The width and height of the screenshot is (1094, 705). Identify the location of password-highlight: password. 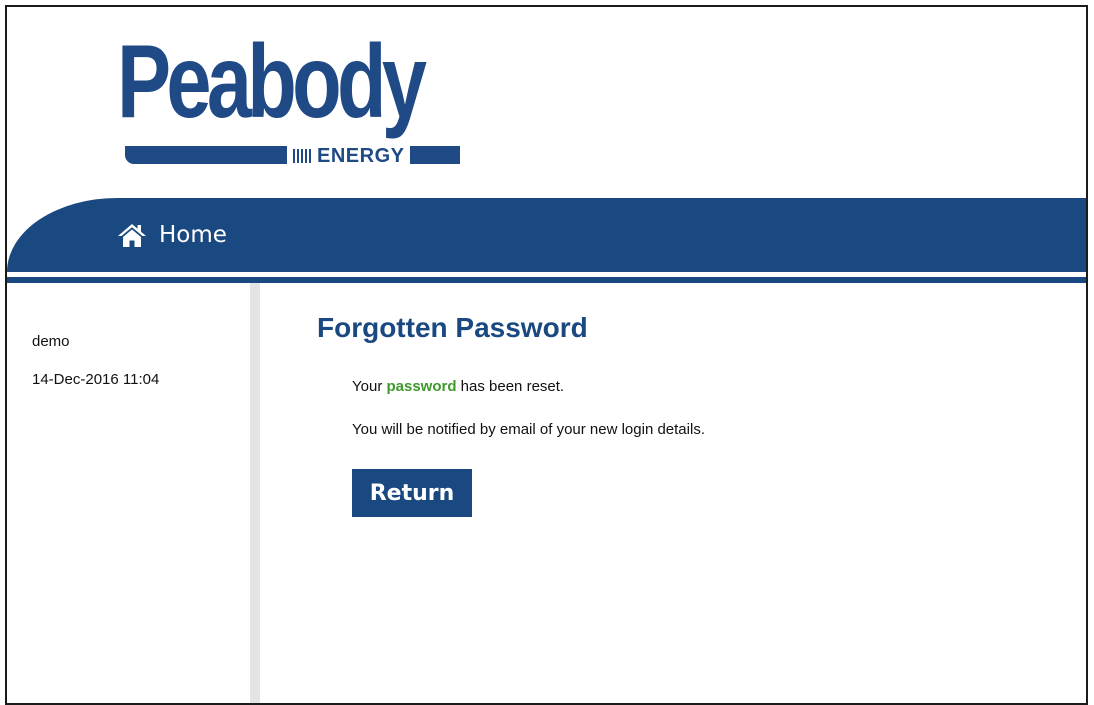
(421, 386).